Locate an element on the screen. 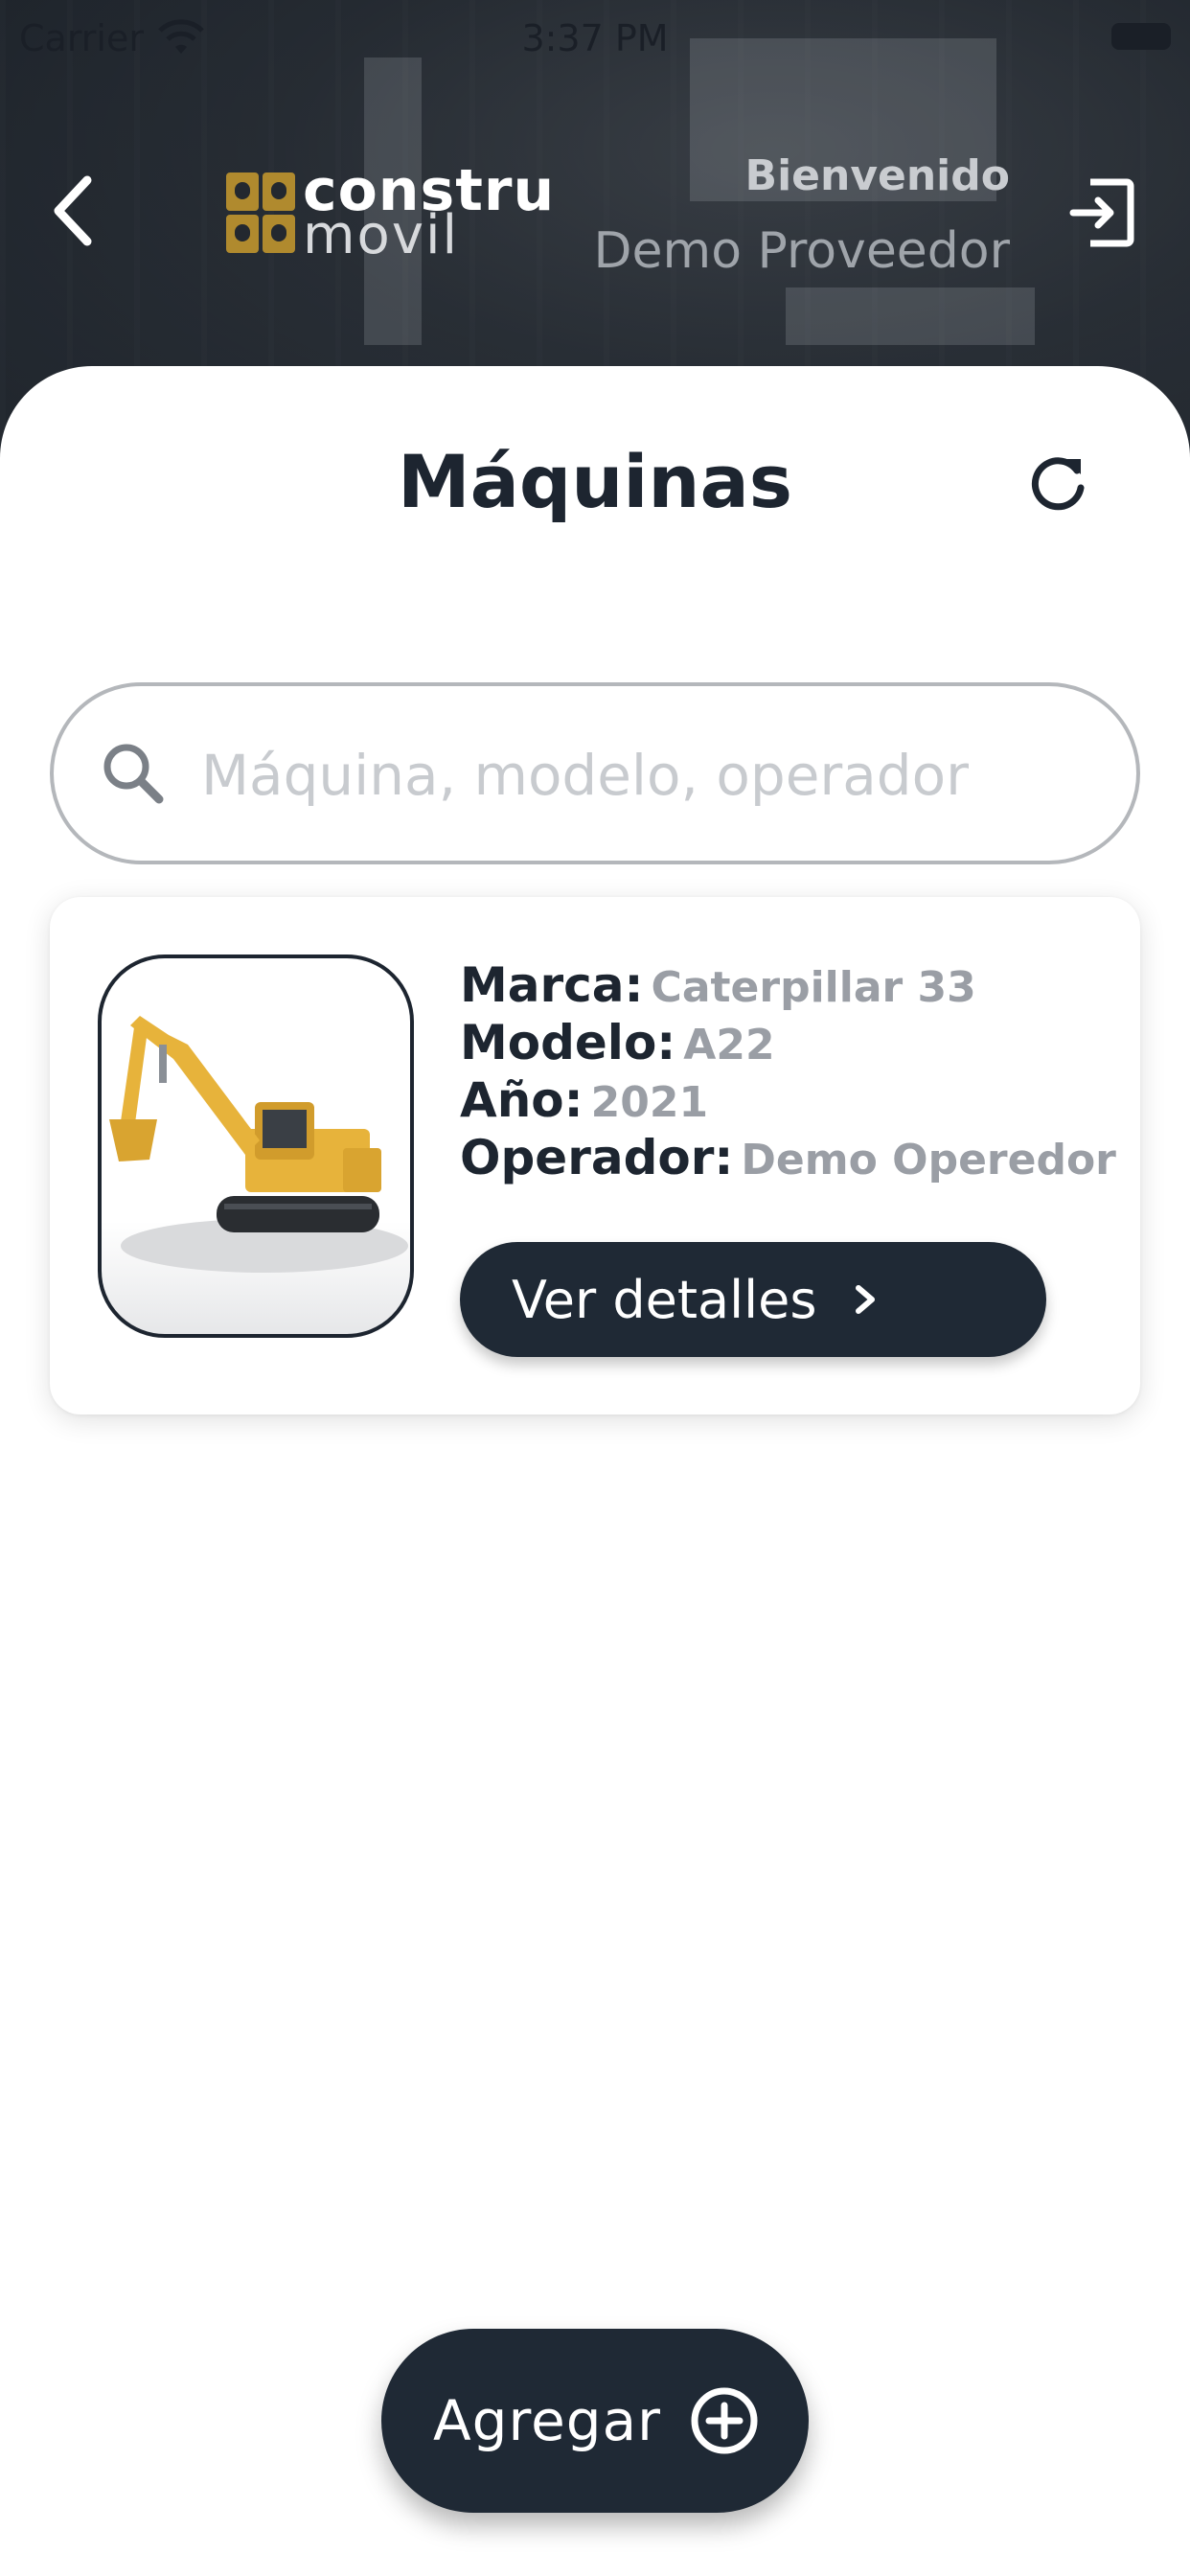 This screenshot has width=1190, height=2576. logo-mark is located at coordinates (261, 213).